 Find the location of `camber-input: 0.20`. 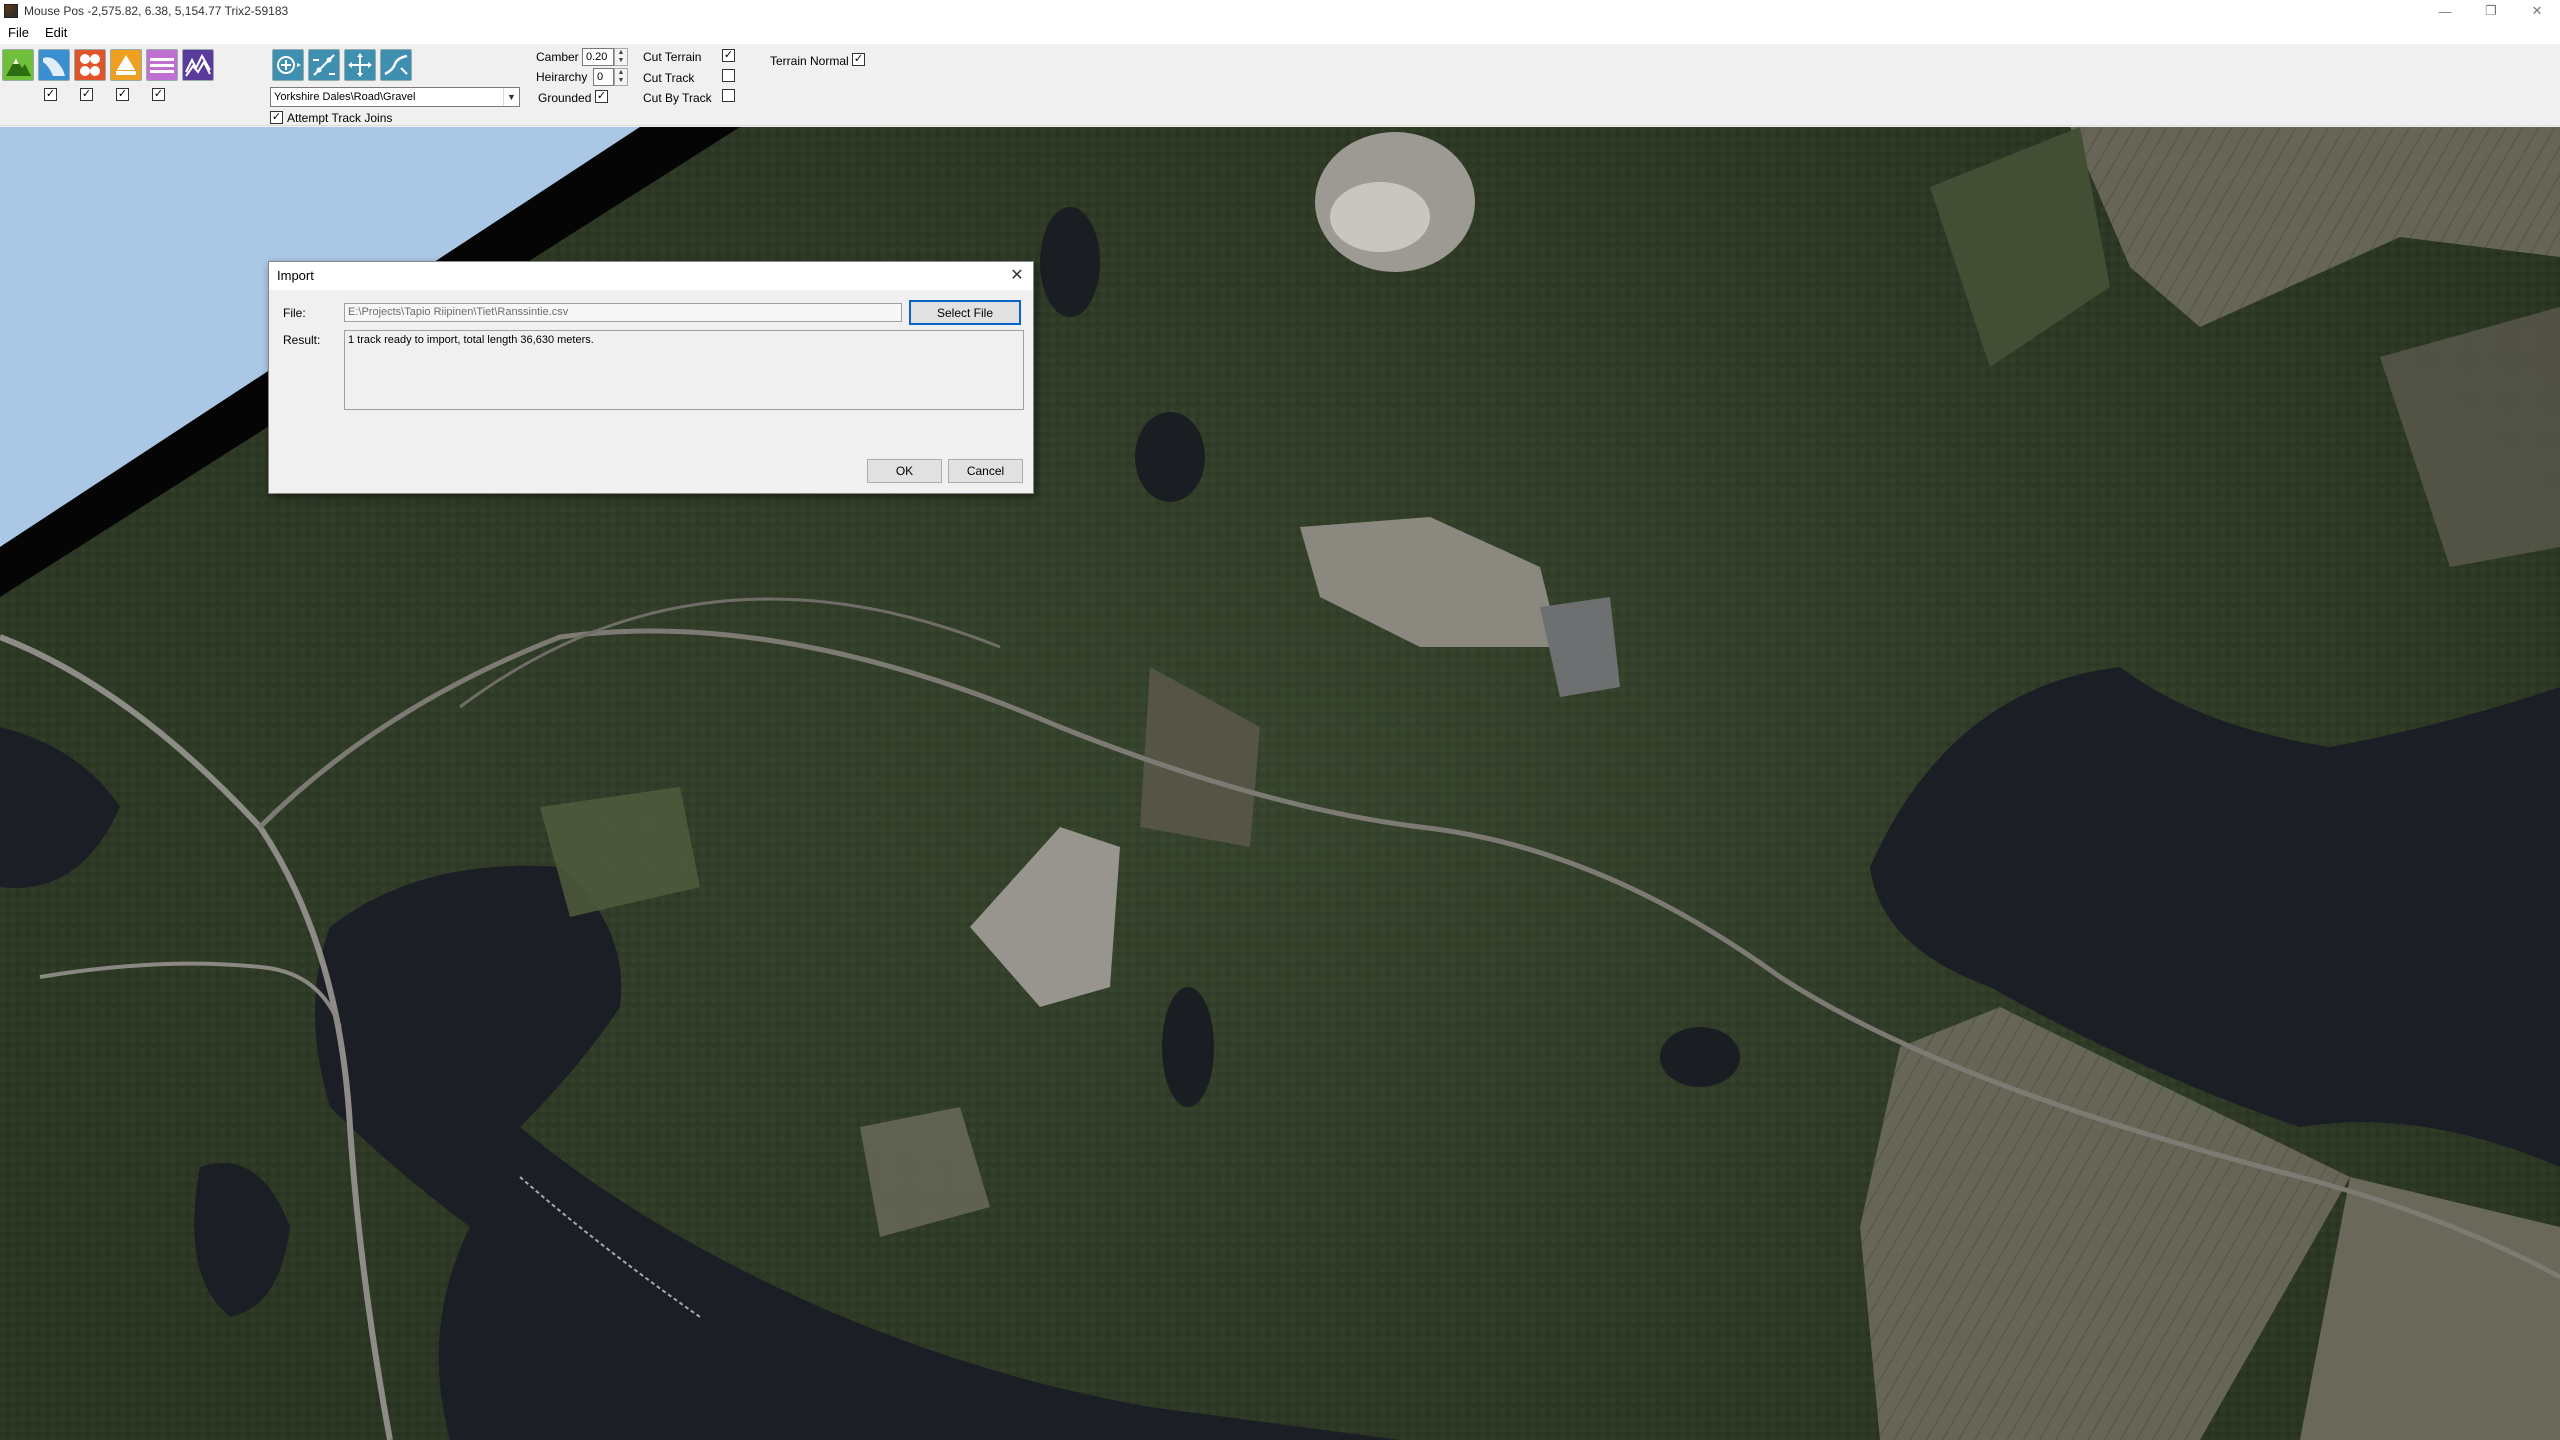

camber-input: 0.20 is located at coordinates (598, 57).